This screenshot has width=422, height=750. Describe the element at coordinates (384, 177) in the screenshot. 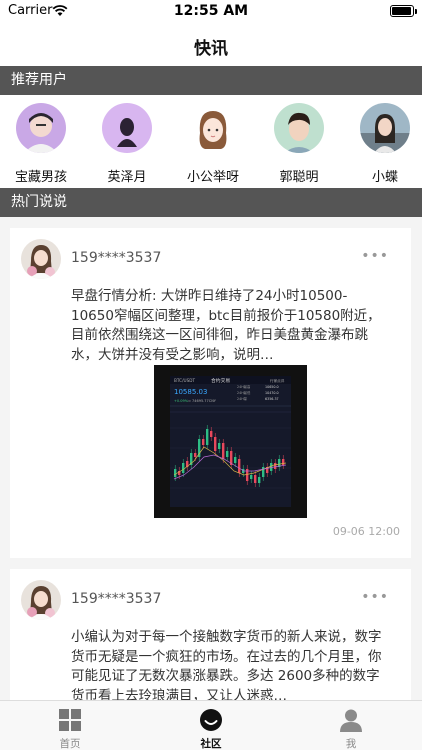

I see `user-name: 小蝶` at that location.